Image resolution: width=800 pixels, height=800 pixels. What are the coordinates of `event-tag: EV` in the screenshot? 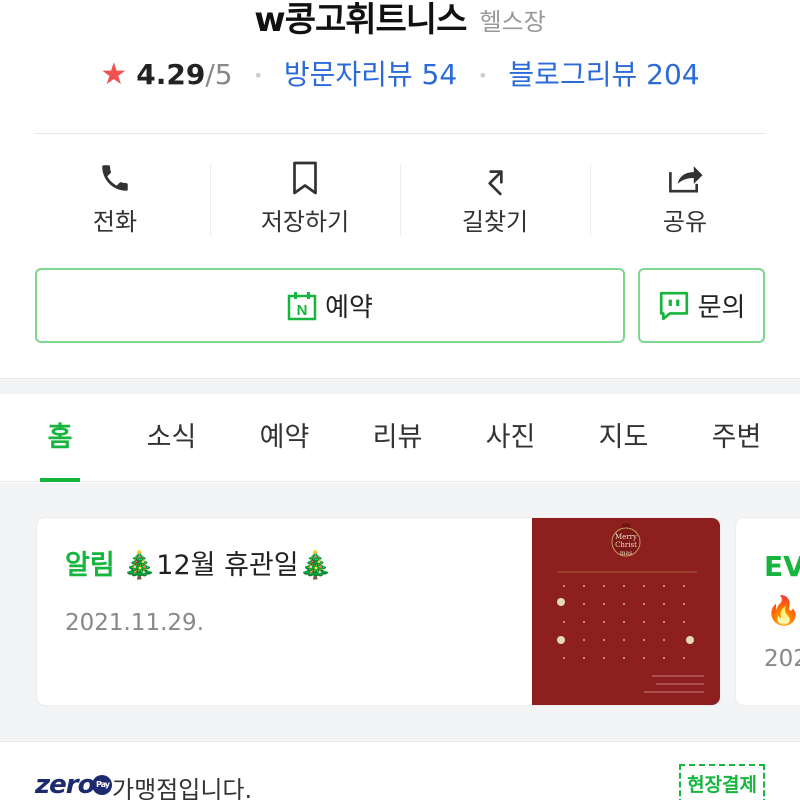 It's located at (782, 566).